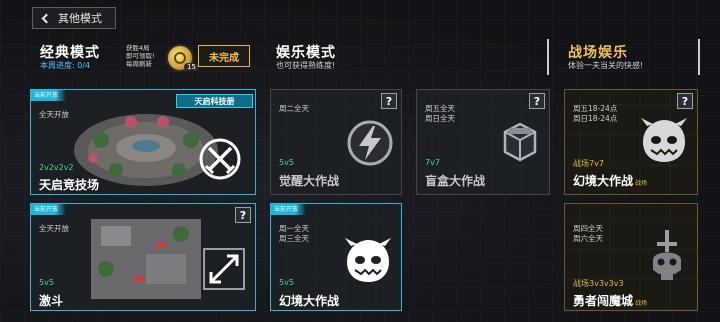 The image size is (720, 322). What do you see at coordinates (146, 259) in the screenshot?
I see `brawl-map-image` at bounding box center [146, 259].